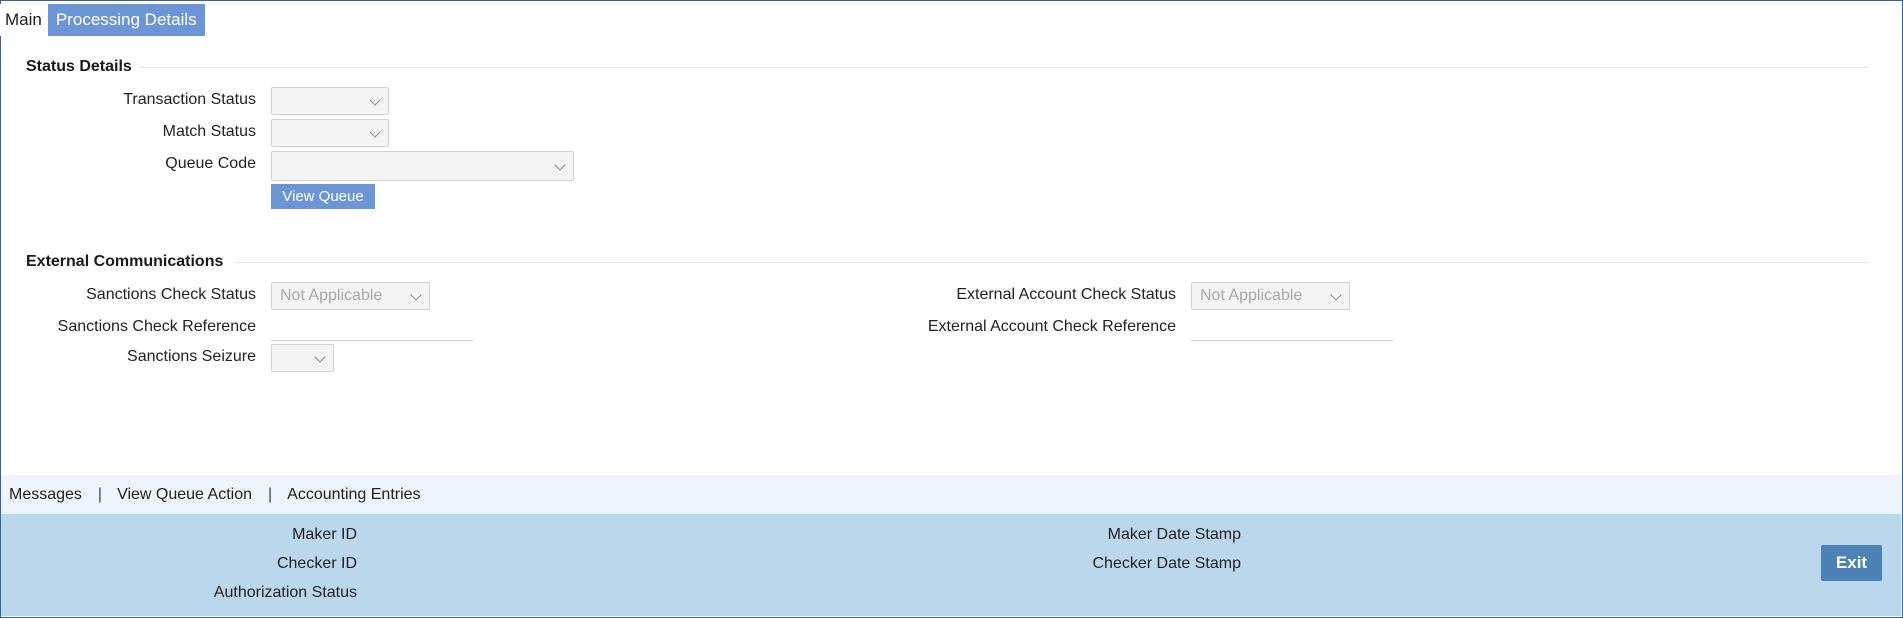 This screenshot has width=1903, height=618. Describe the element at coordinates (45, 495) in the screenshot. I see `messages-link: Messages` at that location.